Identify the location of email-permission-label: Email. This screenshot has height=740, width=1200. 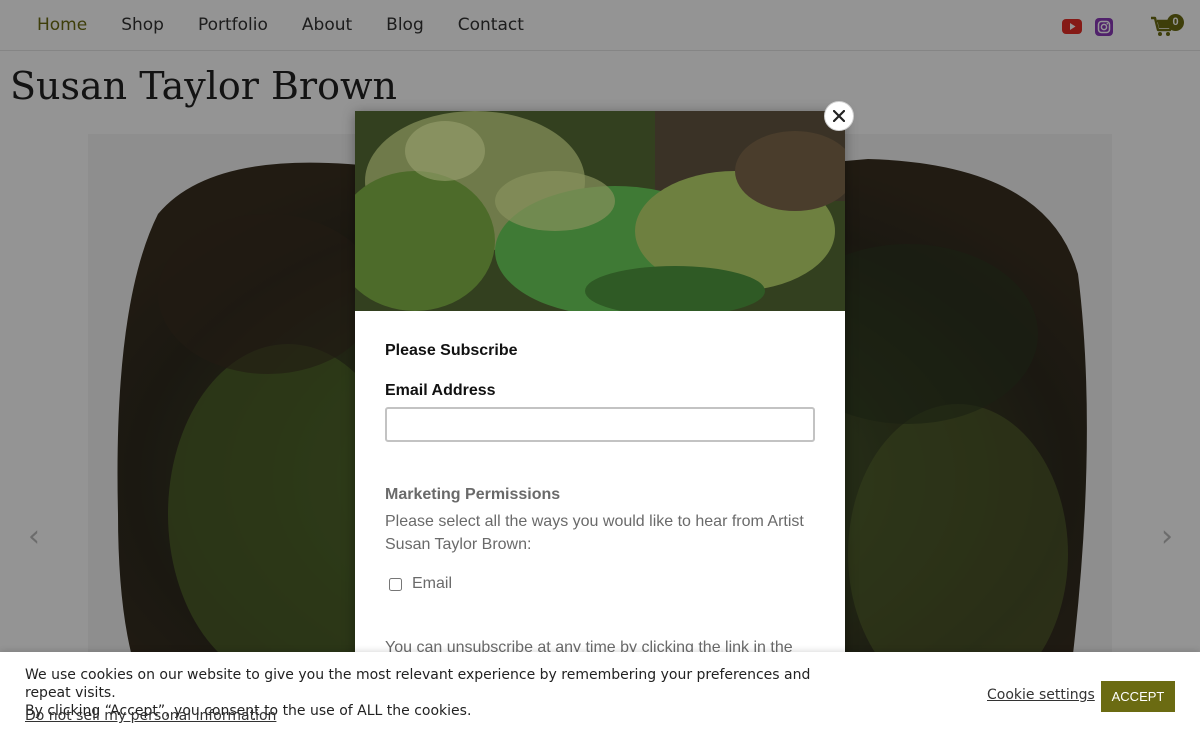
(432, 584).